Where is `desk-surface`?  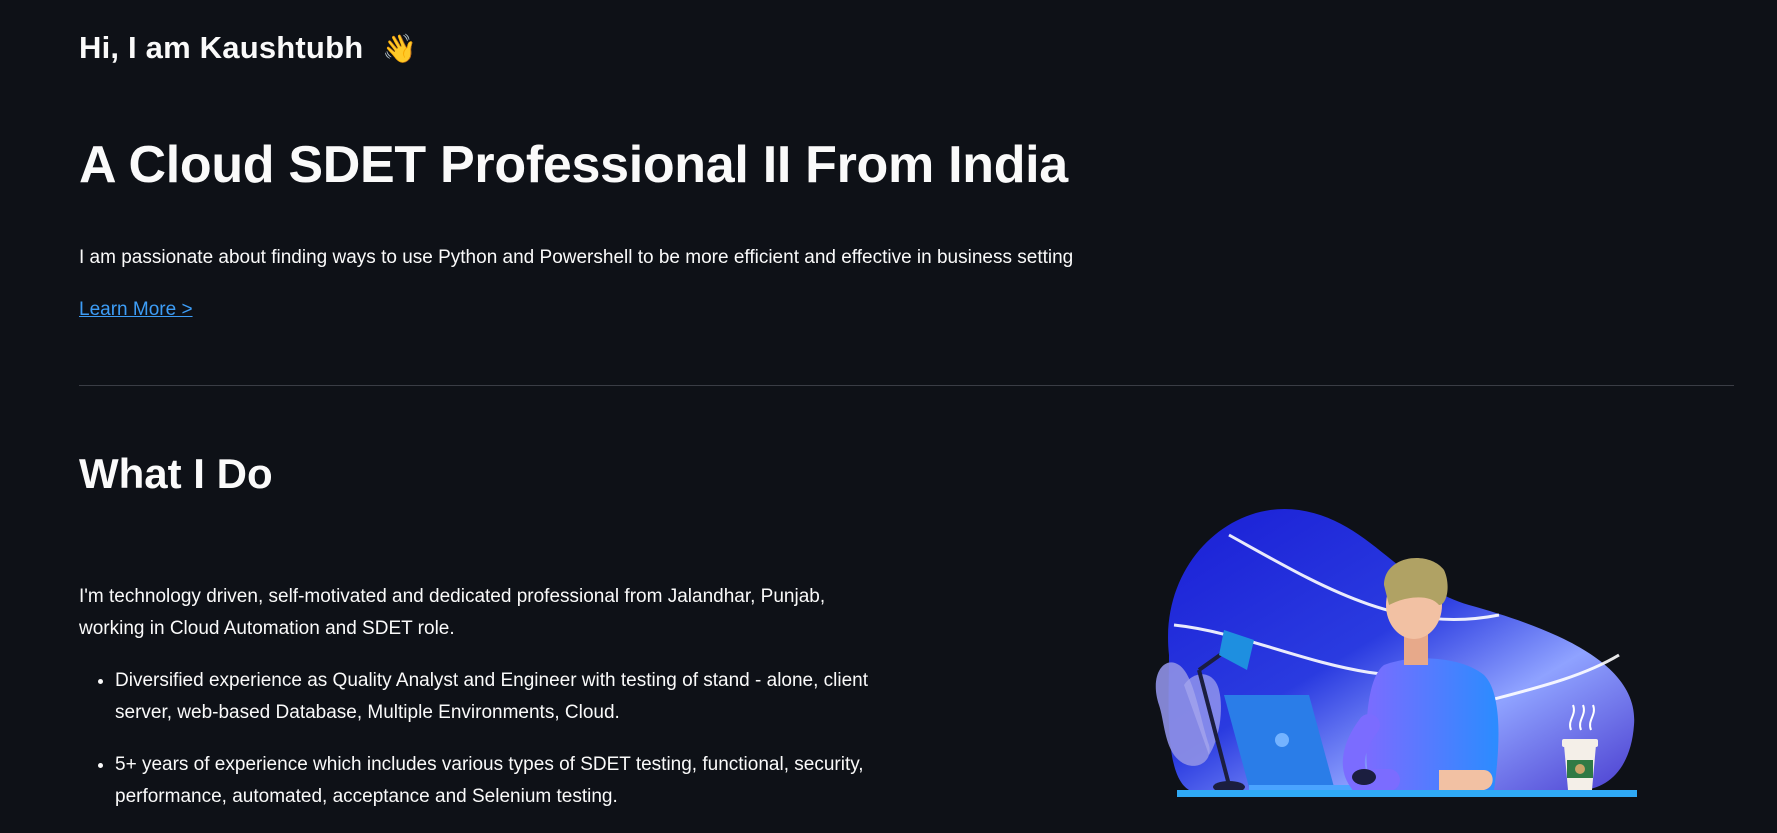
desk-surface is located at coordinates (1407, 793).